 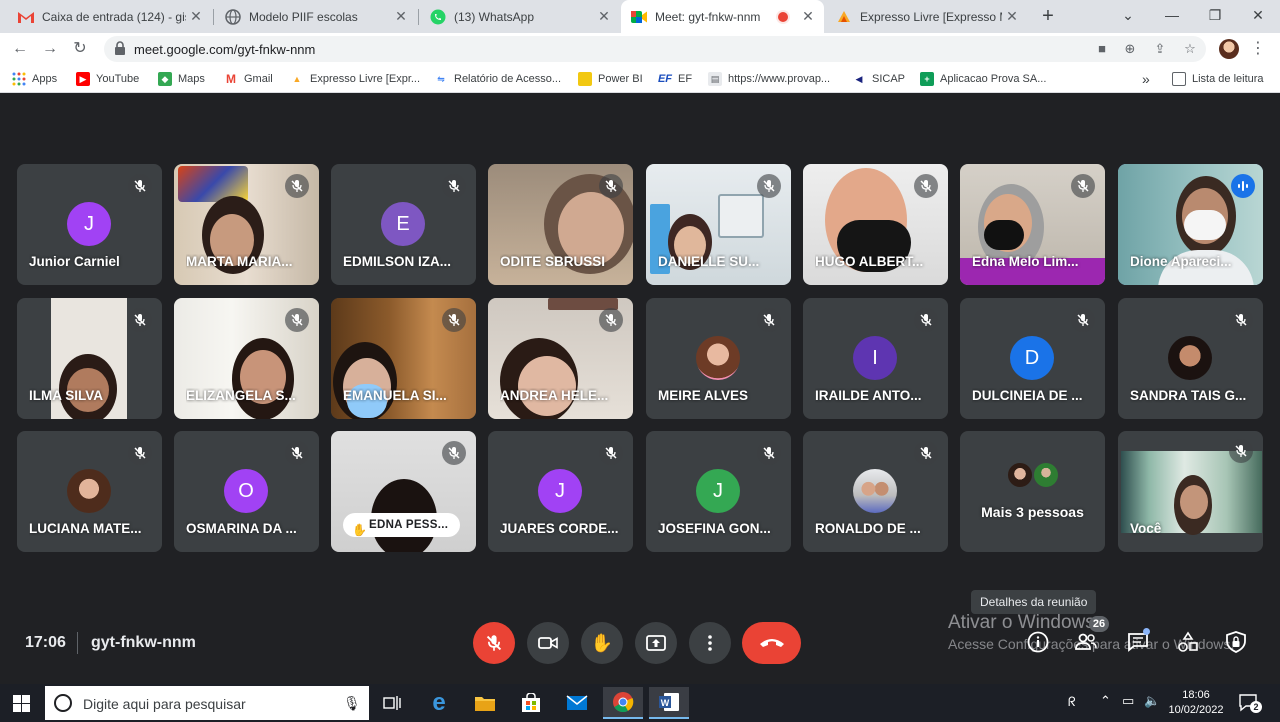 What do you see at coordinates (560, 224) in the screenshot?
I see `participant-tile: ODITE SBRUSSI` at bounding box center [560, 224].